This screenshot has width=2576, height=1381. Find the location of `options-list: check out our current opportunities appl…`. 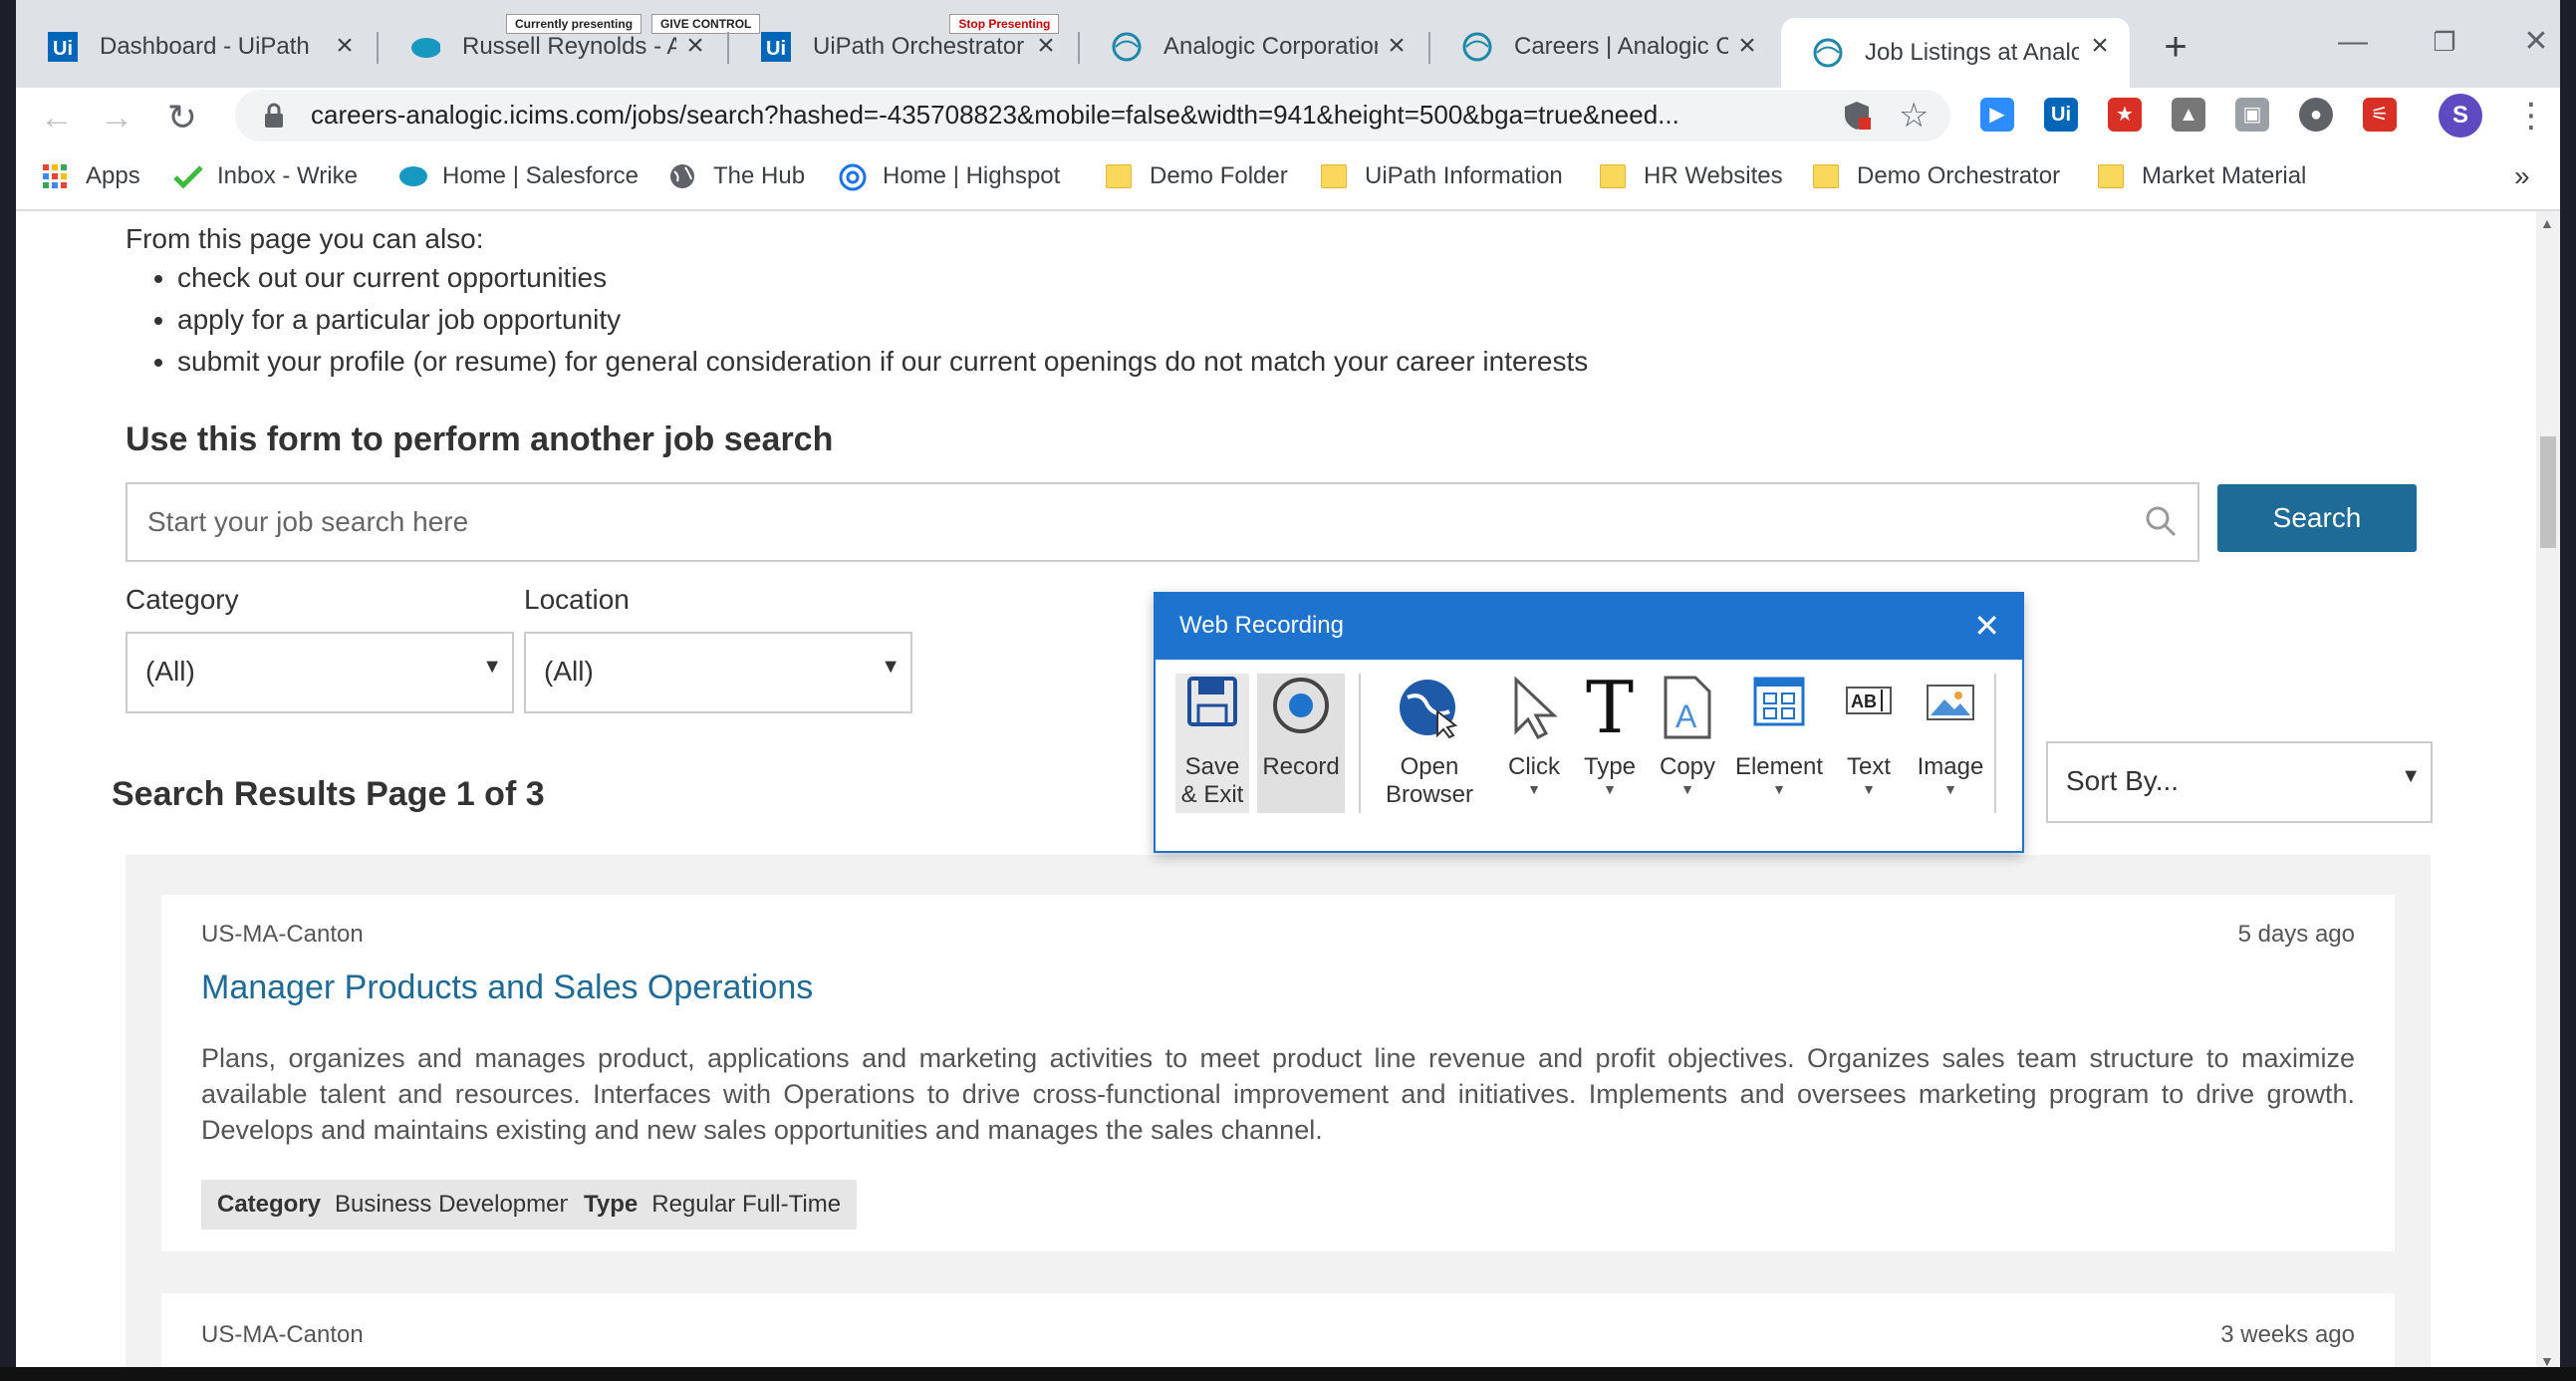

options-list: check out our current opportunities appl… is located at coordinates (857, 320).